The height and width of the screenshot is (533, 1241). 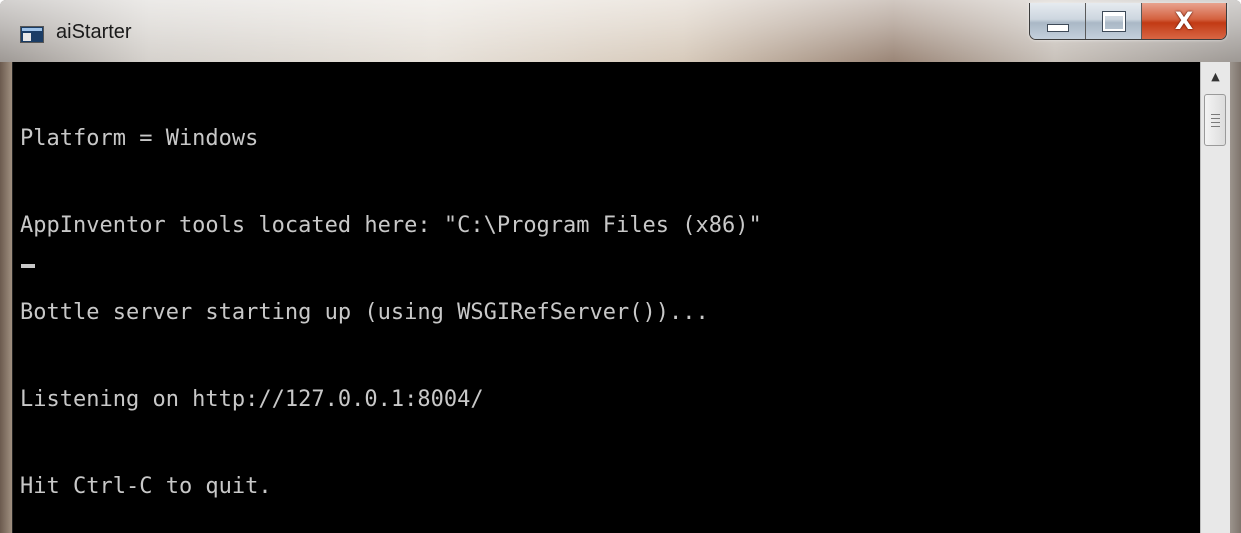 What do you see at coordinates (32, 34) in the screenshot?
I see `console-app-icon` at bounding box center [32, 34].